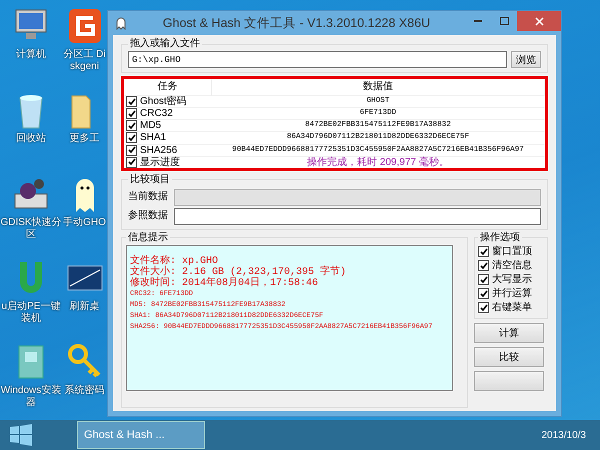  What do you see at coordinates (84, 307) in the screenshot?
I see `desktop-icon-label: 刷新桌` at bounding box center [84, 307].